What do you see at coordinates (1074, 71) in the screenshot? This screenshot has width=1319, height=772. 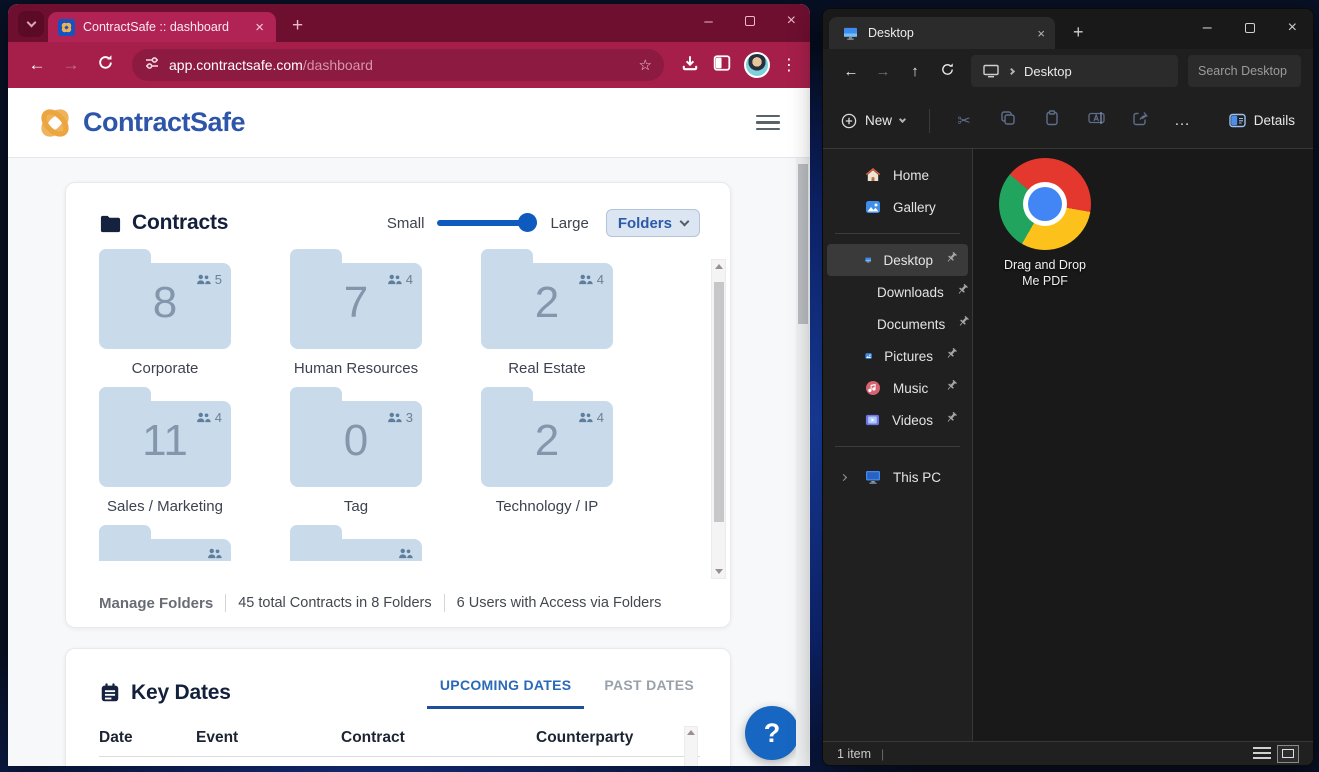 I see `breadcrumb: Desktop` at bounding box center [1074, 71].